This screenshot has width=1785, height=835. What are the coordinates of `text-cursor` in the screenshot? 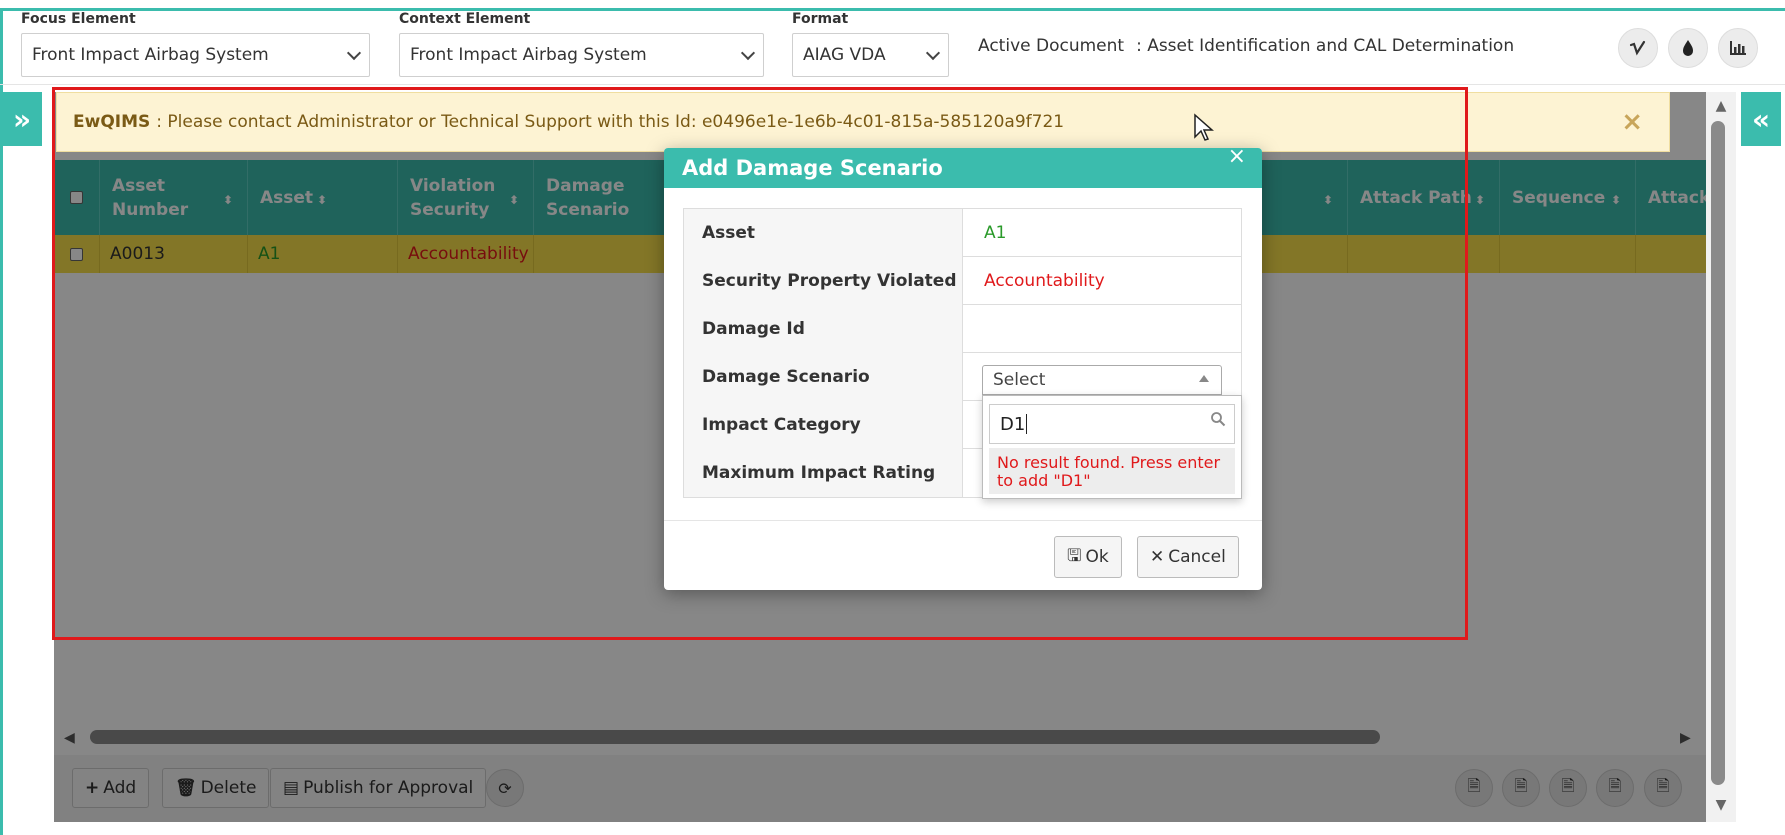 It's located at (1027, 424).